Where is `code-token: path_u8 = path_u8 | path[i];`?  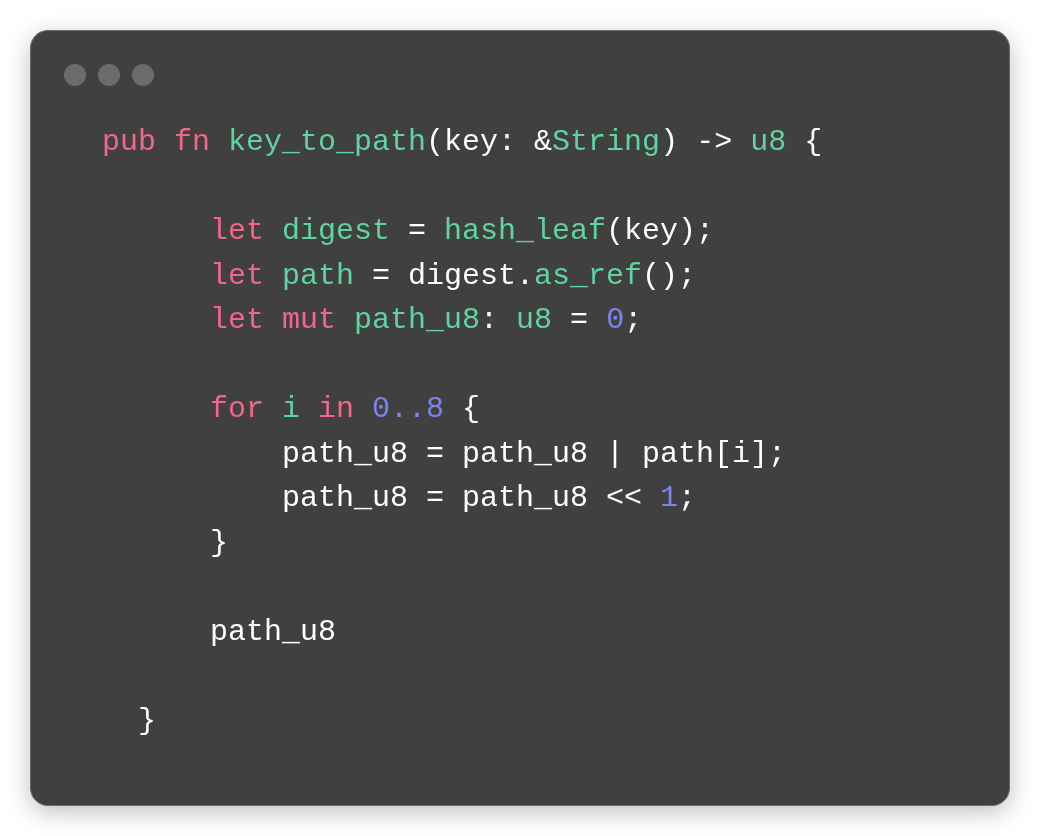
code-token: path_u8 = path_u8 | path[i]; is located at coordinates (534, 453).